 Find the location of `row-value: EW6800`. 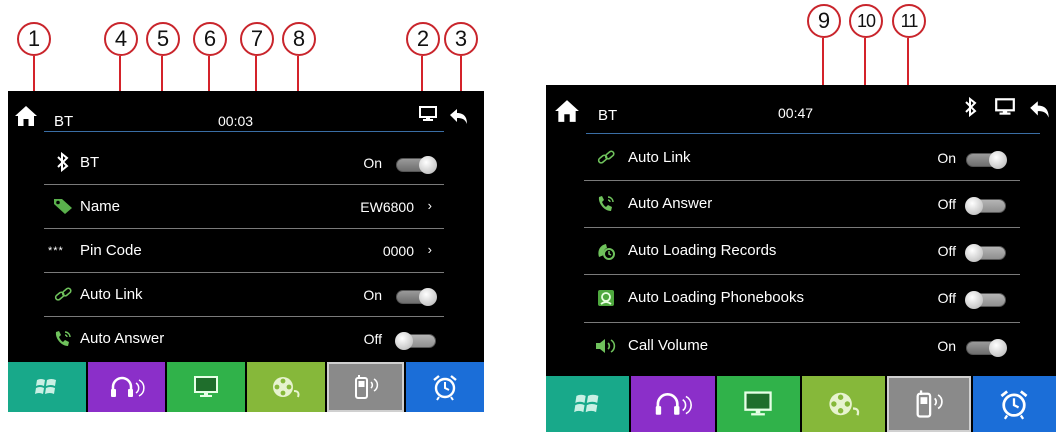

row-value: EW6800 is located at coordinates (387, 207).